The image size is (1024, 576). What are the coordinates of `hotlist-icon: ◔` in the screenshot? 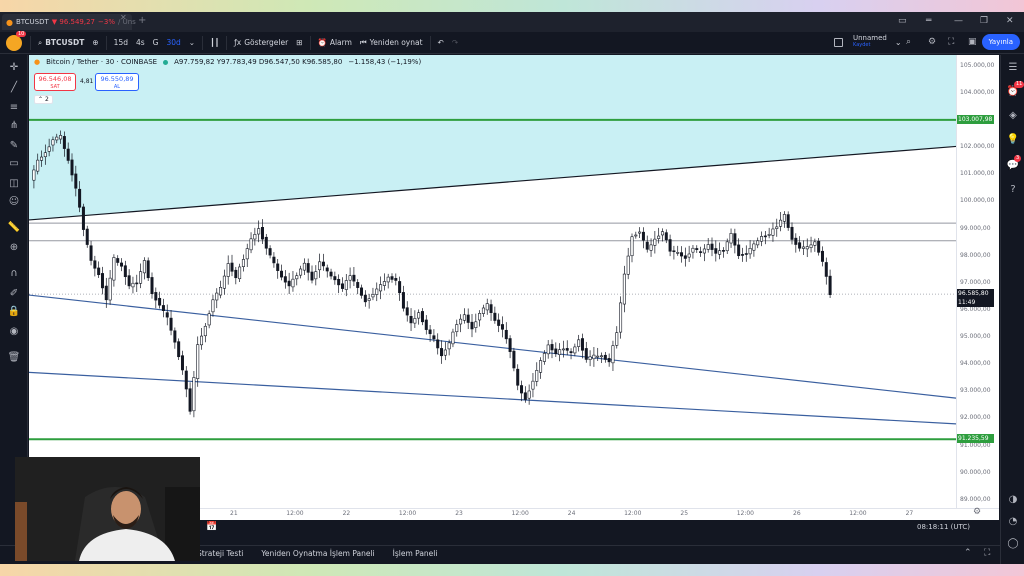 It's located at (1013, 522).